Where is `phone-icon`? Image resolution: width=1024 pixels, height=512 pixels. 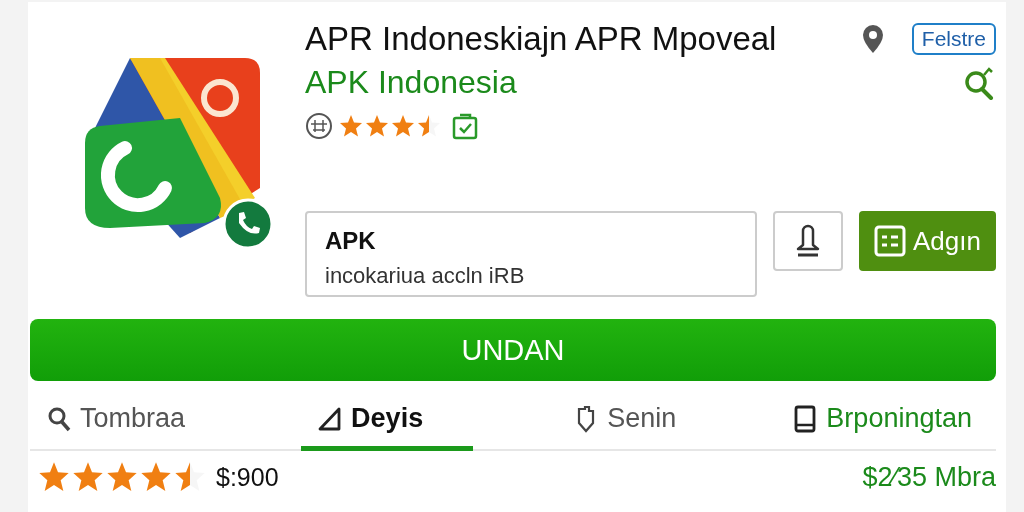 phone-icon is located at coordinates (248, 224).